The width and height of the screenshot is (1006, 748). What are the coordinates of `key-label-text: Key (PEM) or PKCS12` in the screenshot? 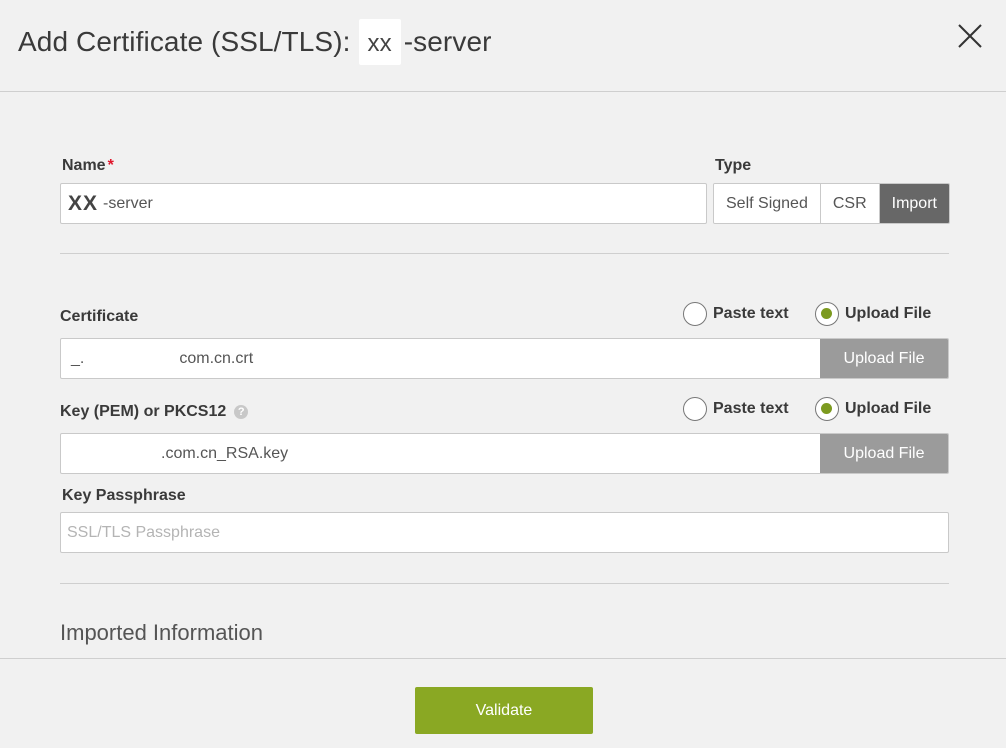 It's located at (143, 411).